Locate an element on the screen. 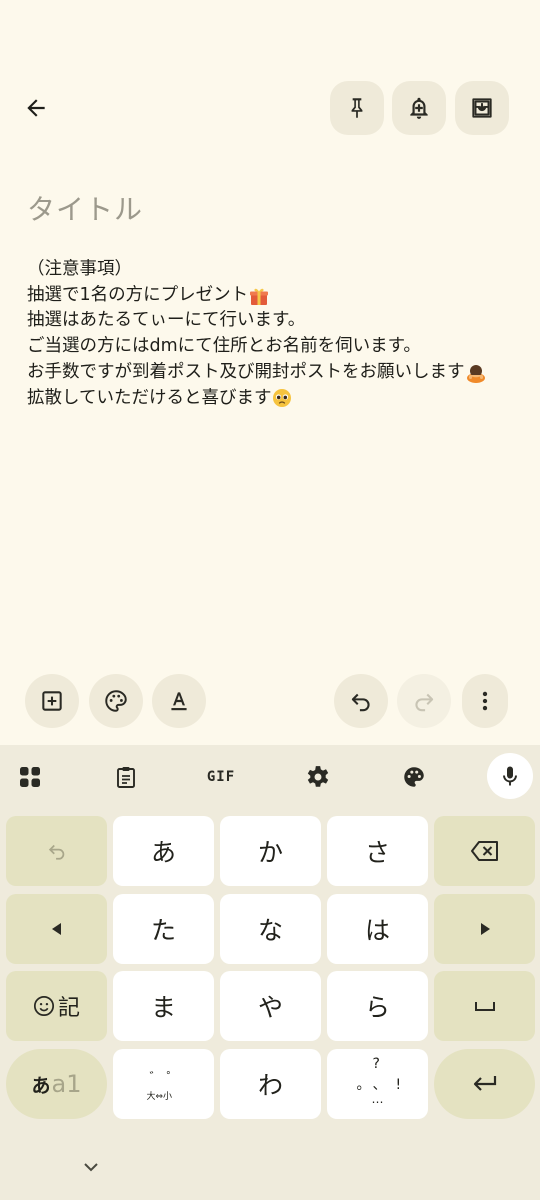  archive-icon is located at coordinates (482, 108).